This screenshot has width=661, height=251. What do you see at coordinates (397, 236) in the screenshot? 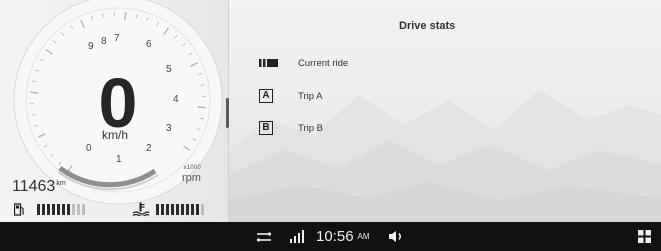
I see `volume-icon` at bounding box center [397, 236].